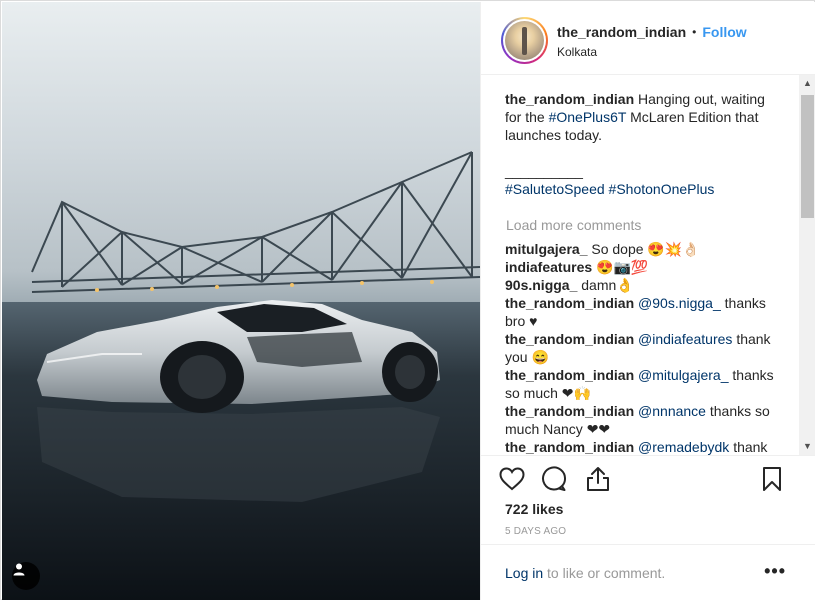 The image size is (815, 600). What do you see at coordinates (546, 249) in the screenshot?
I see `comment-username: mitulgajera_` at bounding box center [546, 249].